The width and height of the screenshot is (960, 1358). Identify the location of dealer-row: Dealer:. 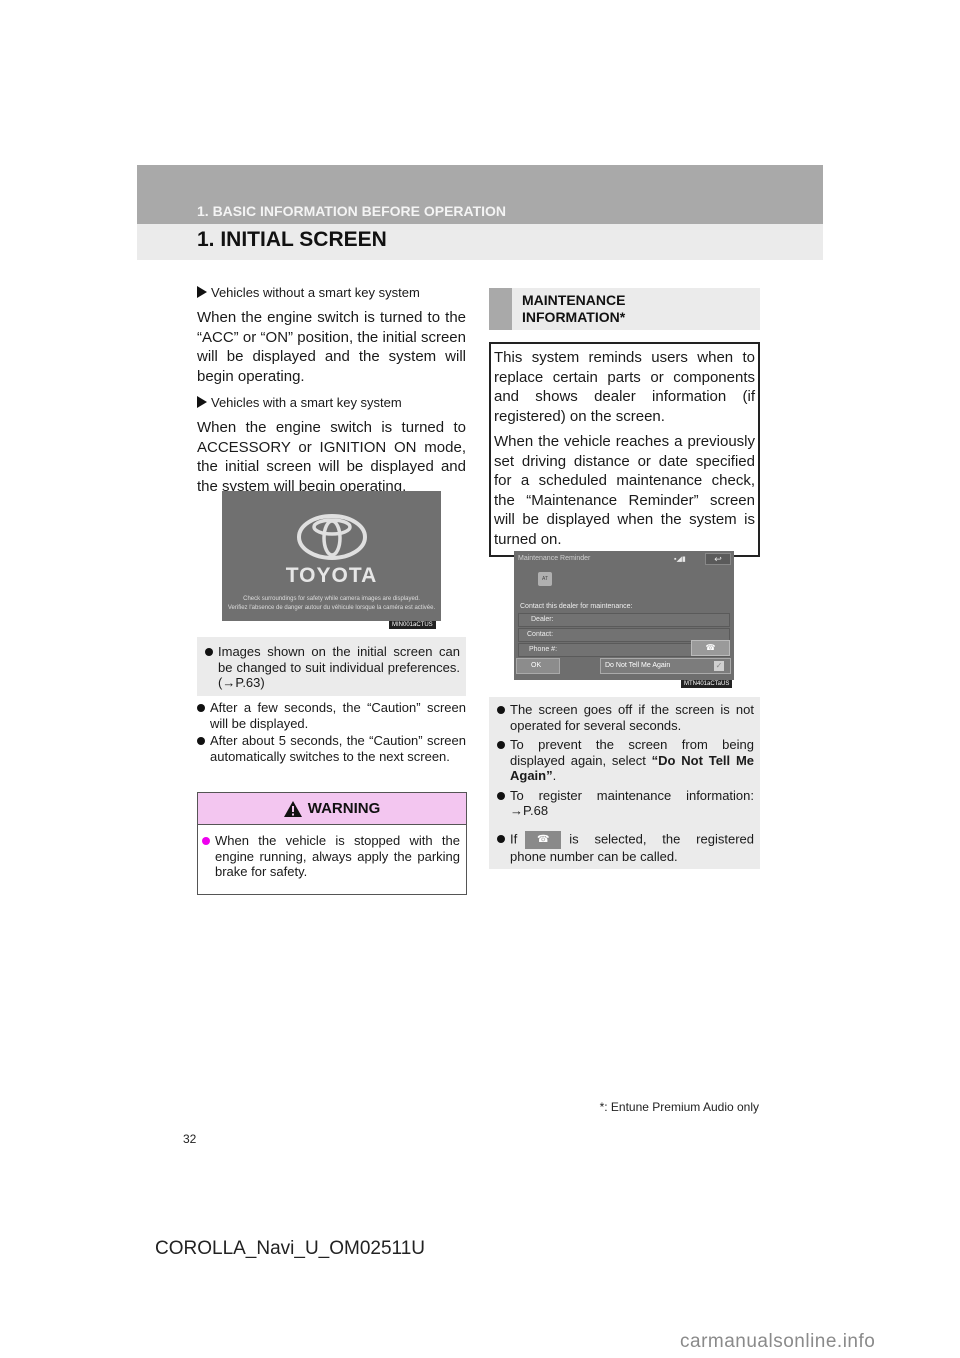
(624, 620).